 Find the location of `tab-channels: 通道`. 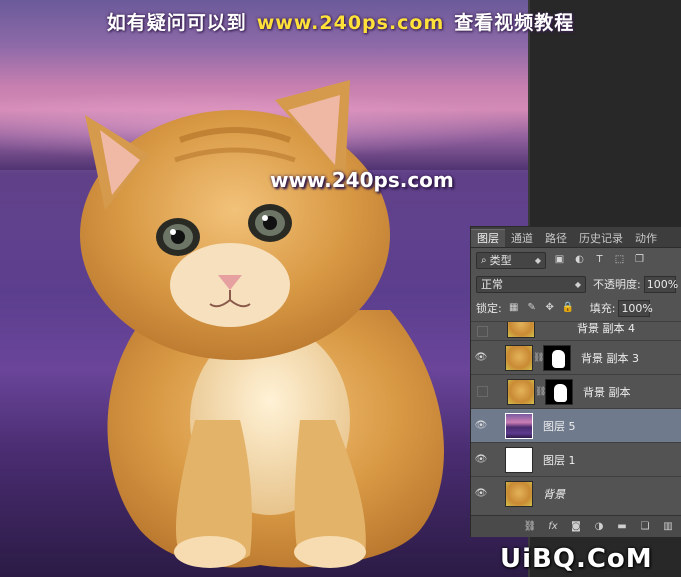

tab-channels: 通道 is located at coordinates (522, 238).